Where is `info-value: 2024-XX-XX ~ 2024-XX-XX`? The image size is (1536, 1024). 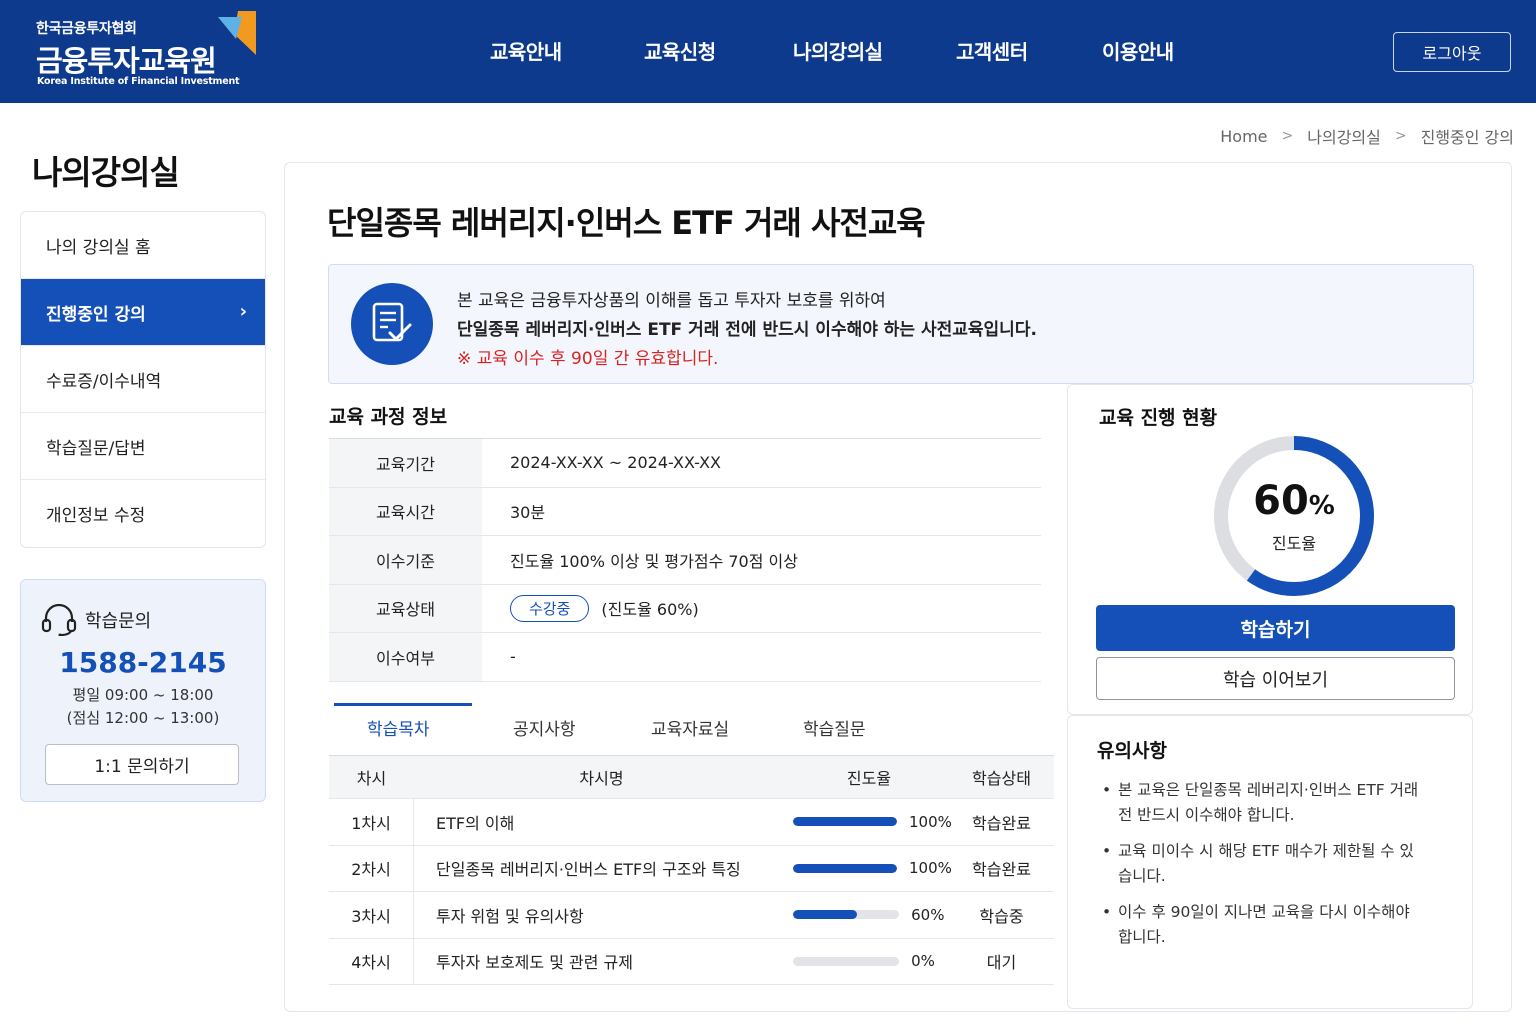 info-value: 2024-XX-XX ~ 2024-XX-XX is located at coordinates (616, 463).